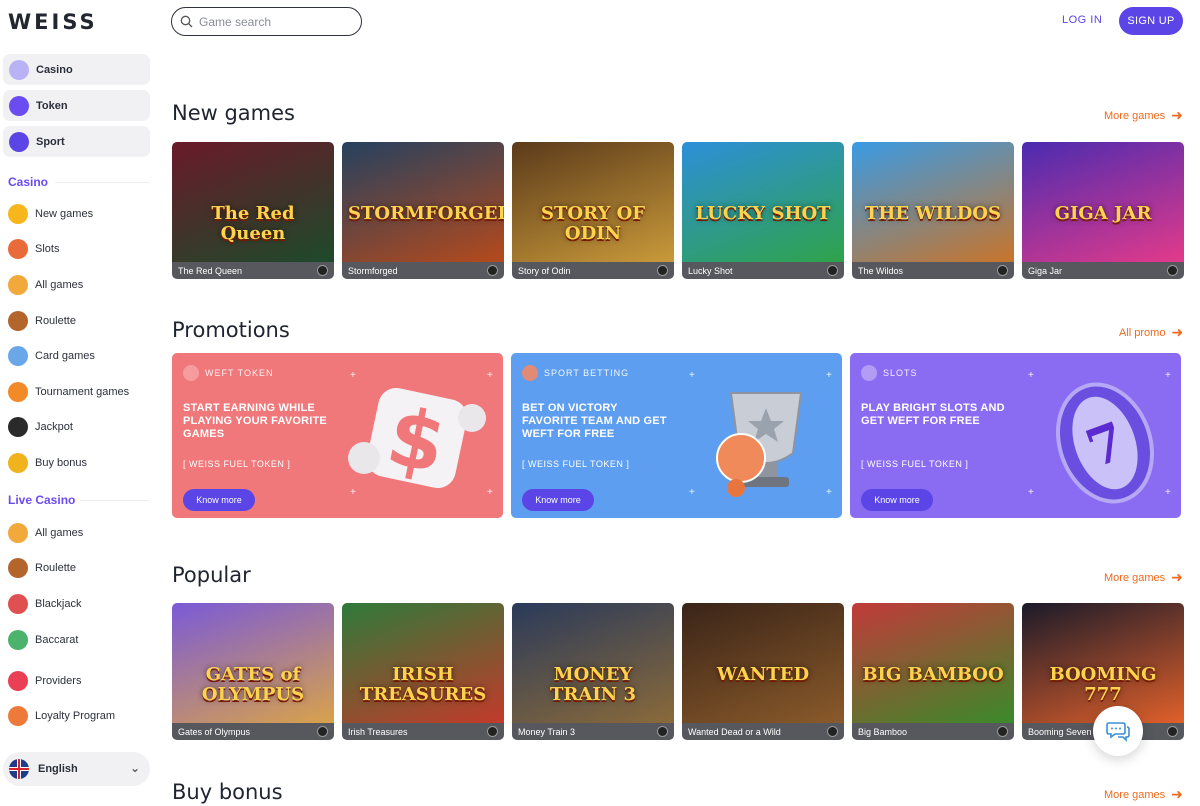 This screenshot has height=806, width=1200. What do you see at coordinates (378, 731) in the screenshot?
I see `game-name: Irish Treasures` at bounding box center [378, 731].